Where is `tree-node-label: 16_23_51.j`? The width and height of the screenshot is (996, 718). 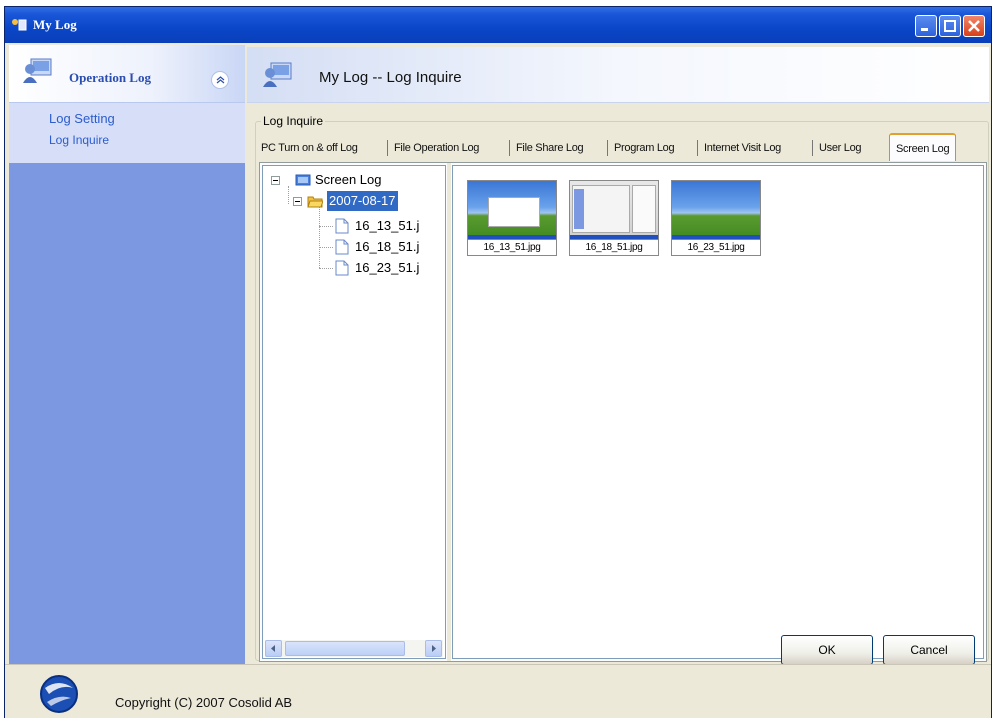
tree-node-label: 16_23_51.j is located at coordinates (387, 267).